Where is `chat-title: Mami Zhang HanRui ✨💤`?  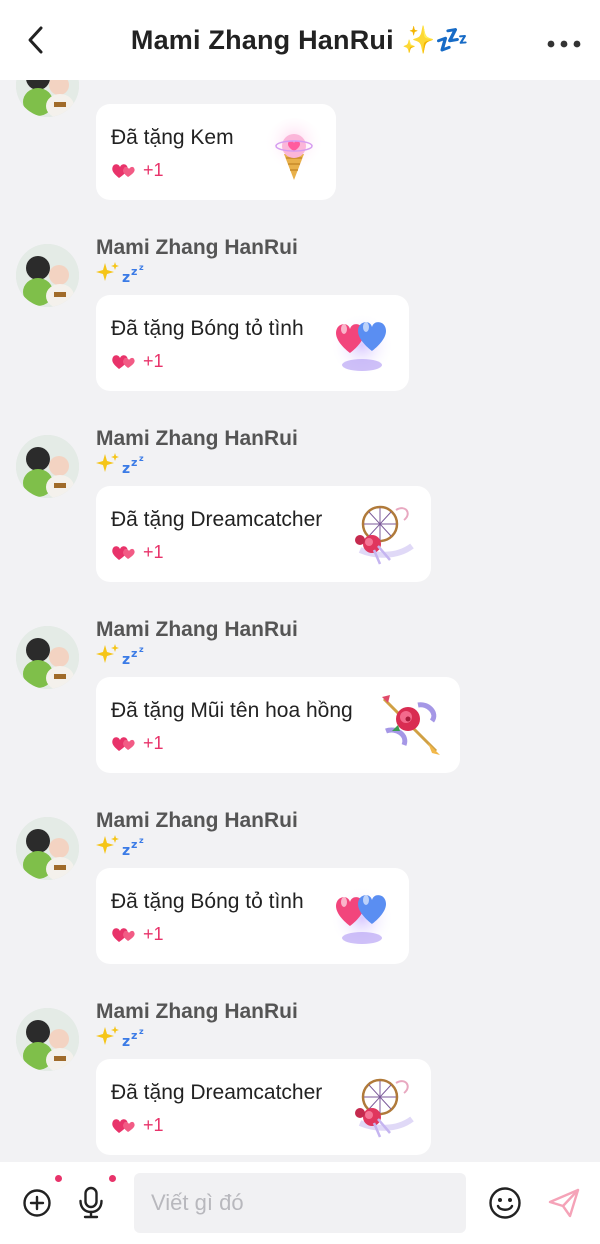 chat-title: Mami Zhang HanRui ✨💤 is located at coordinates (300, 40).